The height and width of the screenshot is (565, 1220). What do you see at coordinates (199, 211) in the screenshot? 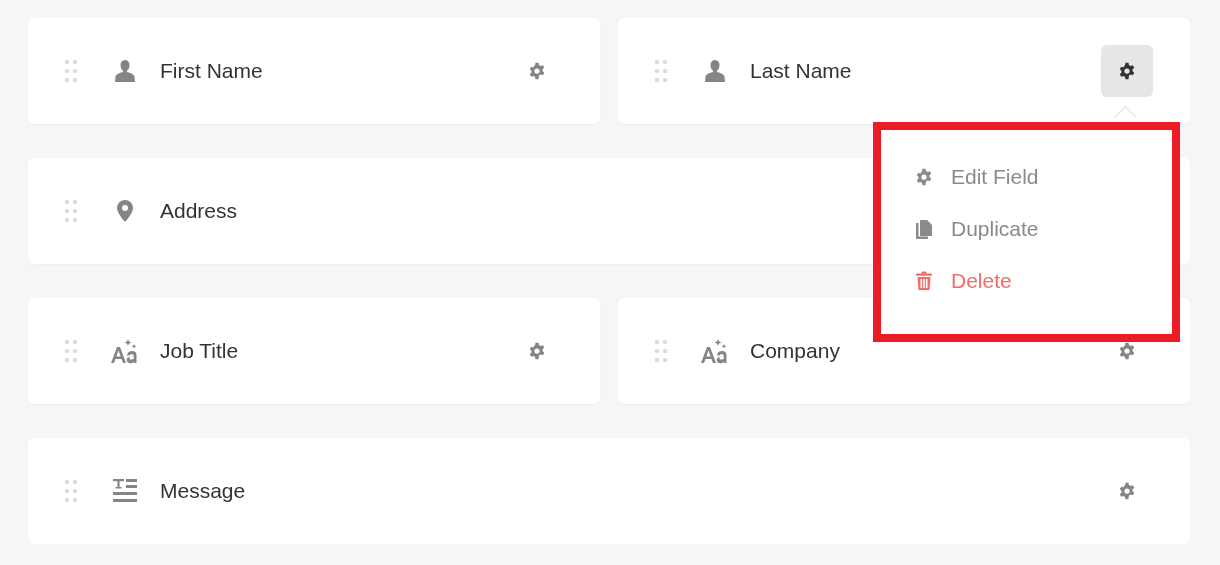
I see `field-label: Address` at bounding box center [199, 211].